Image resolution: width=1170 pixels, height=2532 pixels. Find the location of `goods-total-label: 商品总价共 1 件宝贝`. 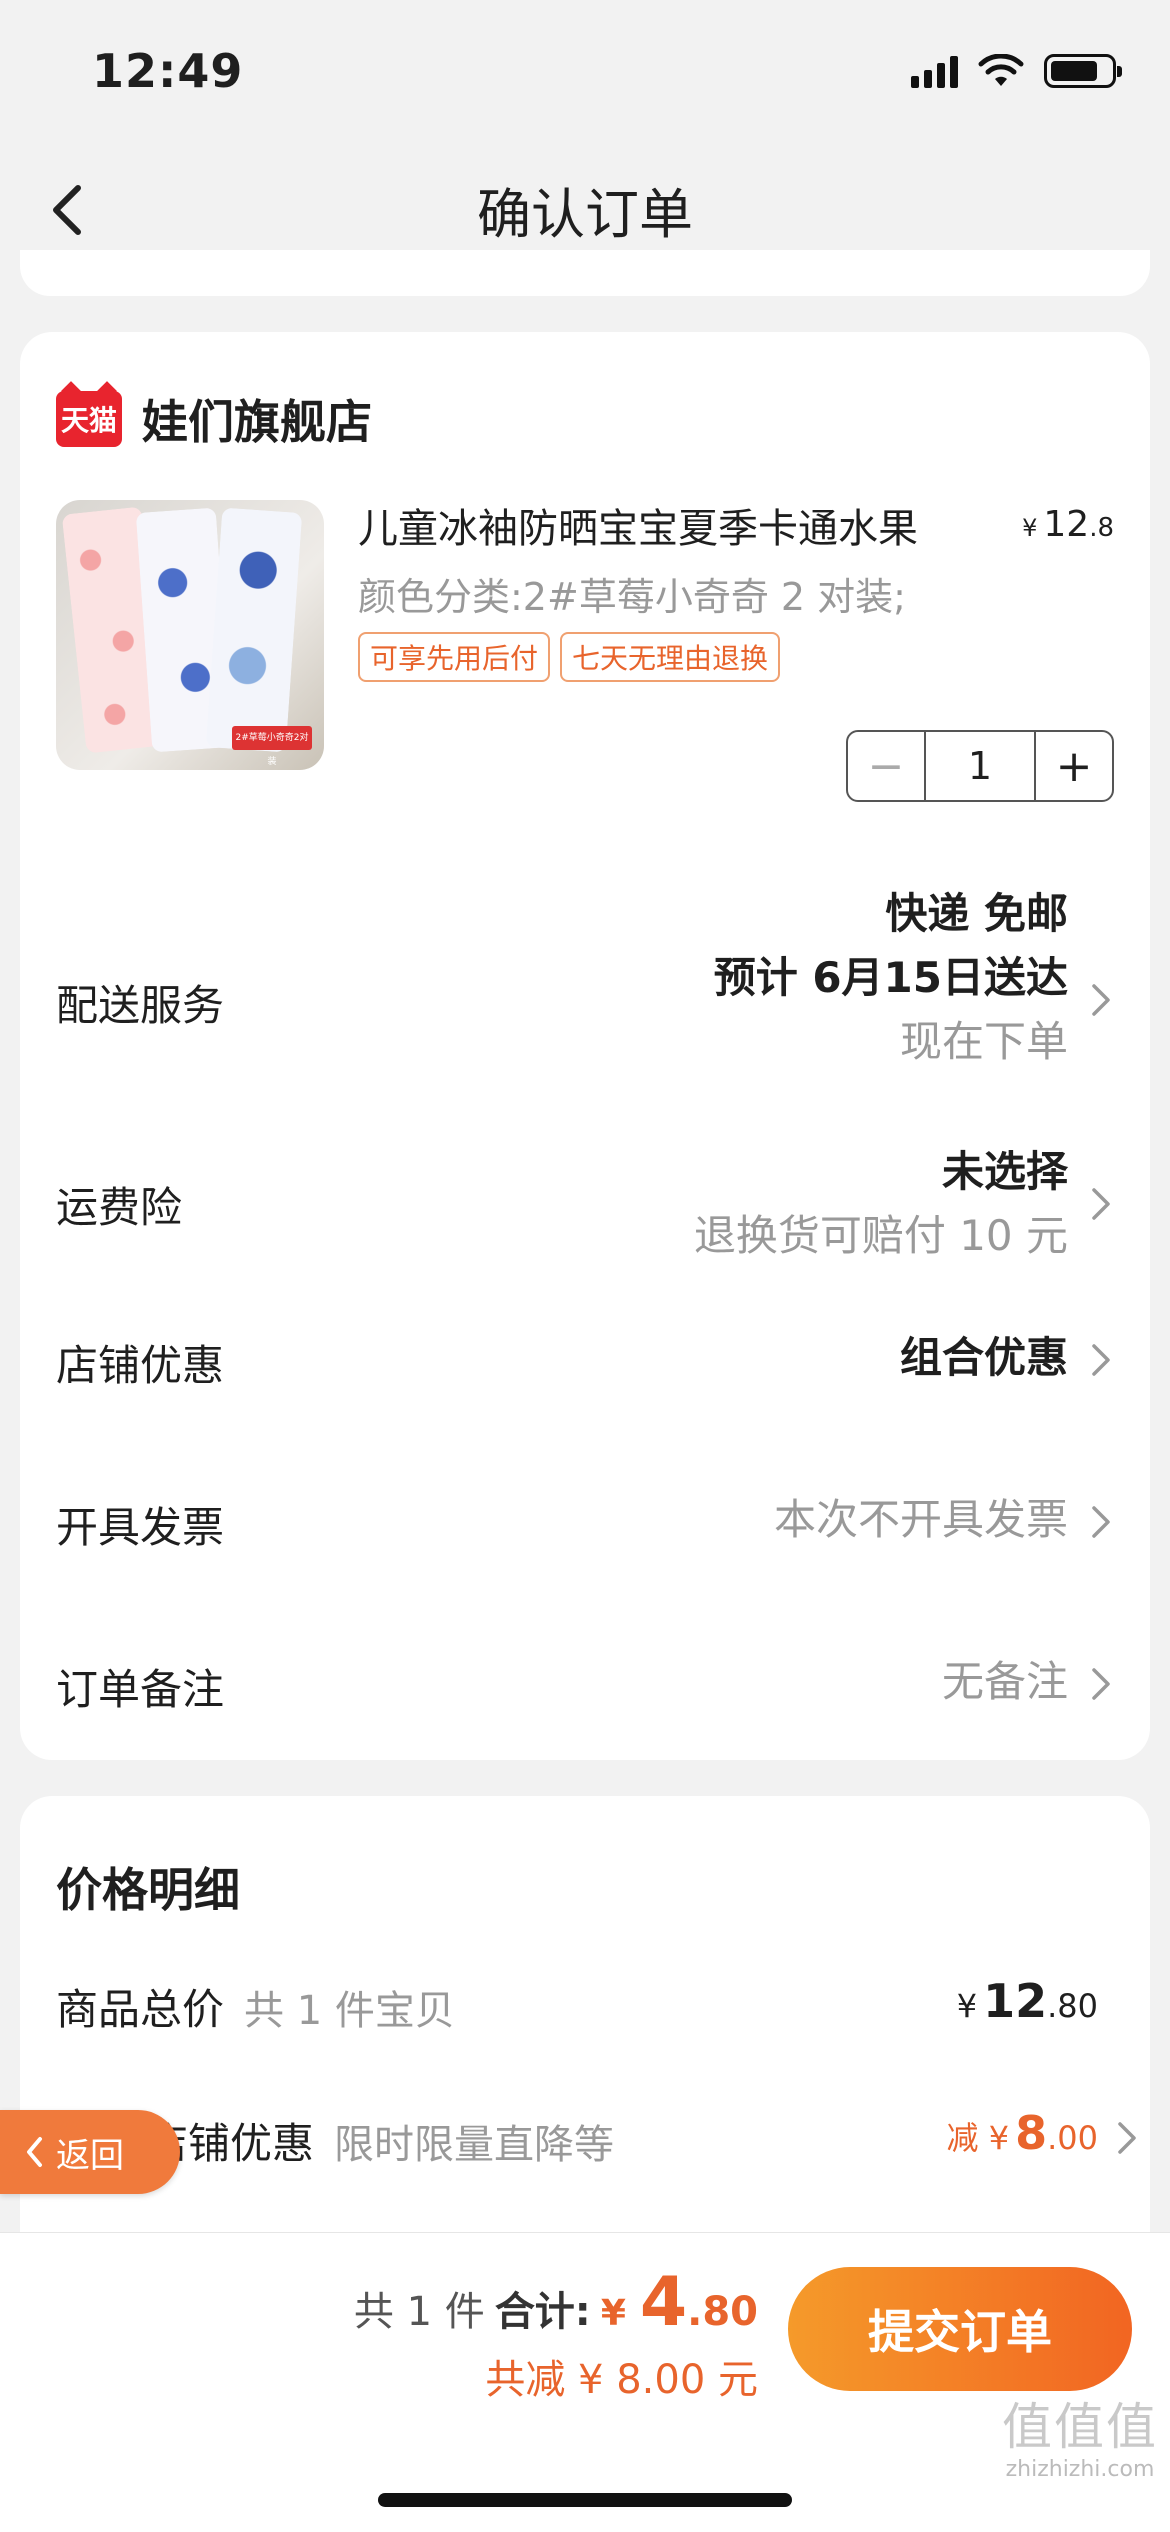

goods-total-label: 商品总价共 1 件宝贝 is located at coordinates (255, 2009).